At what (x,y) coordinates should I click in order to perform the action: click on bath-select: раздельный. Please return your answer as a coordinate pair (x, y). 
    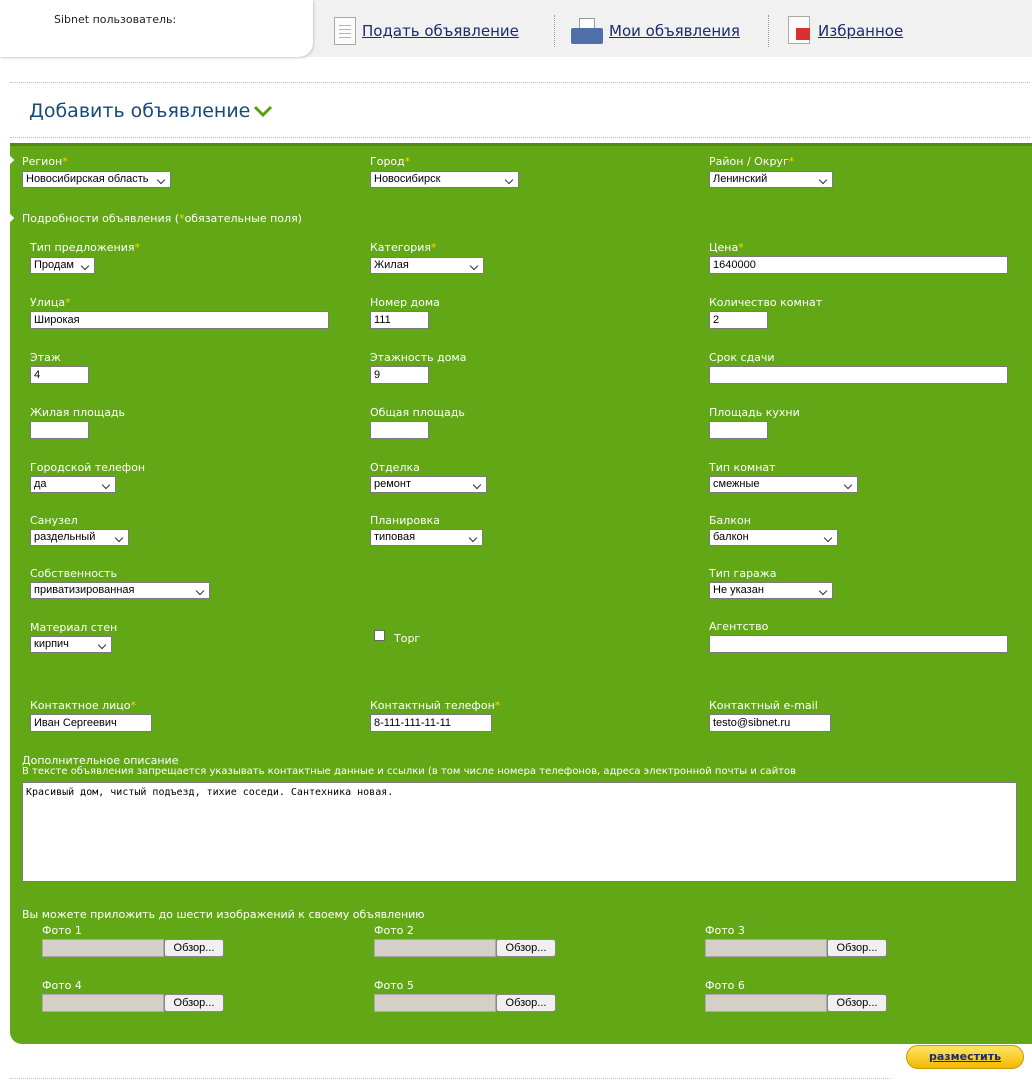
    Looking at the image, I should click on (79, 537).